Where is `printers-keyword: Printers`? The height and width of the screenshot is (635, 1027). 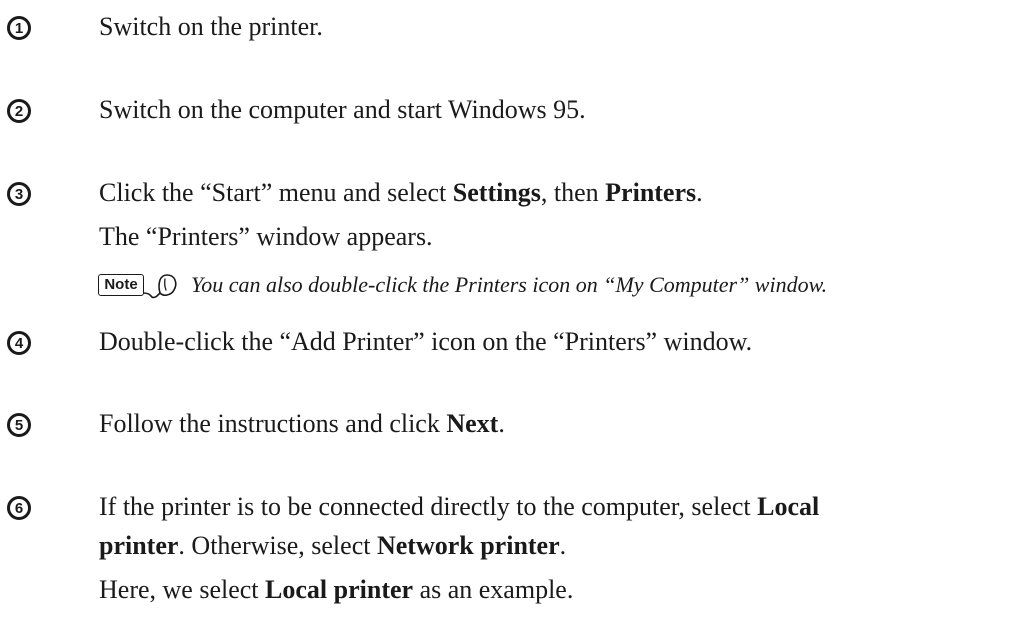 printers-keyword: Printers is located at coordinates (651, 192).